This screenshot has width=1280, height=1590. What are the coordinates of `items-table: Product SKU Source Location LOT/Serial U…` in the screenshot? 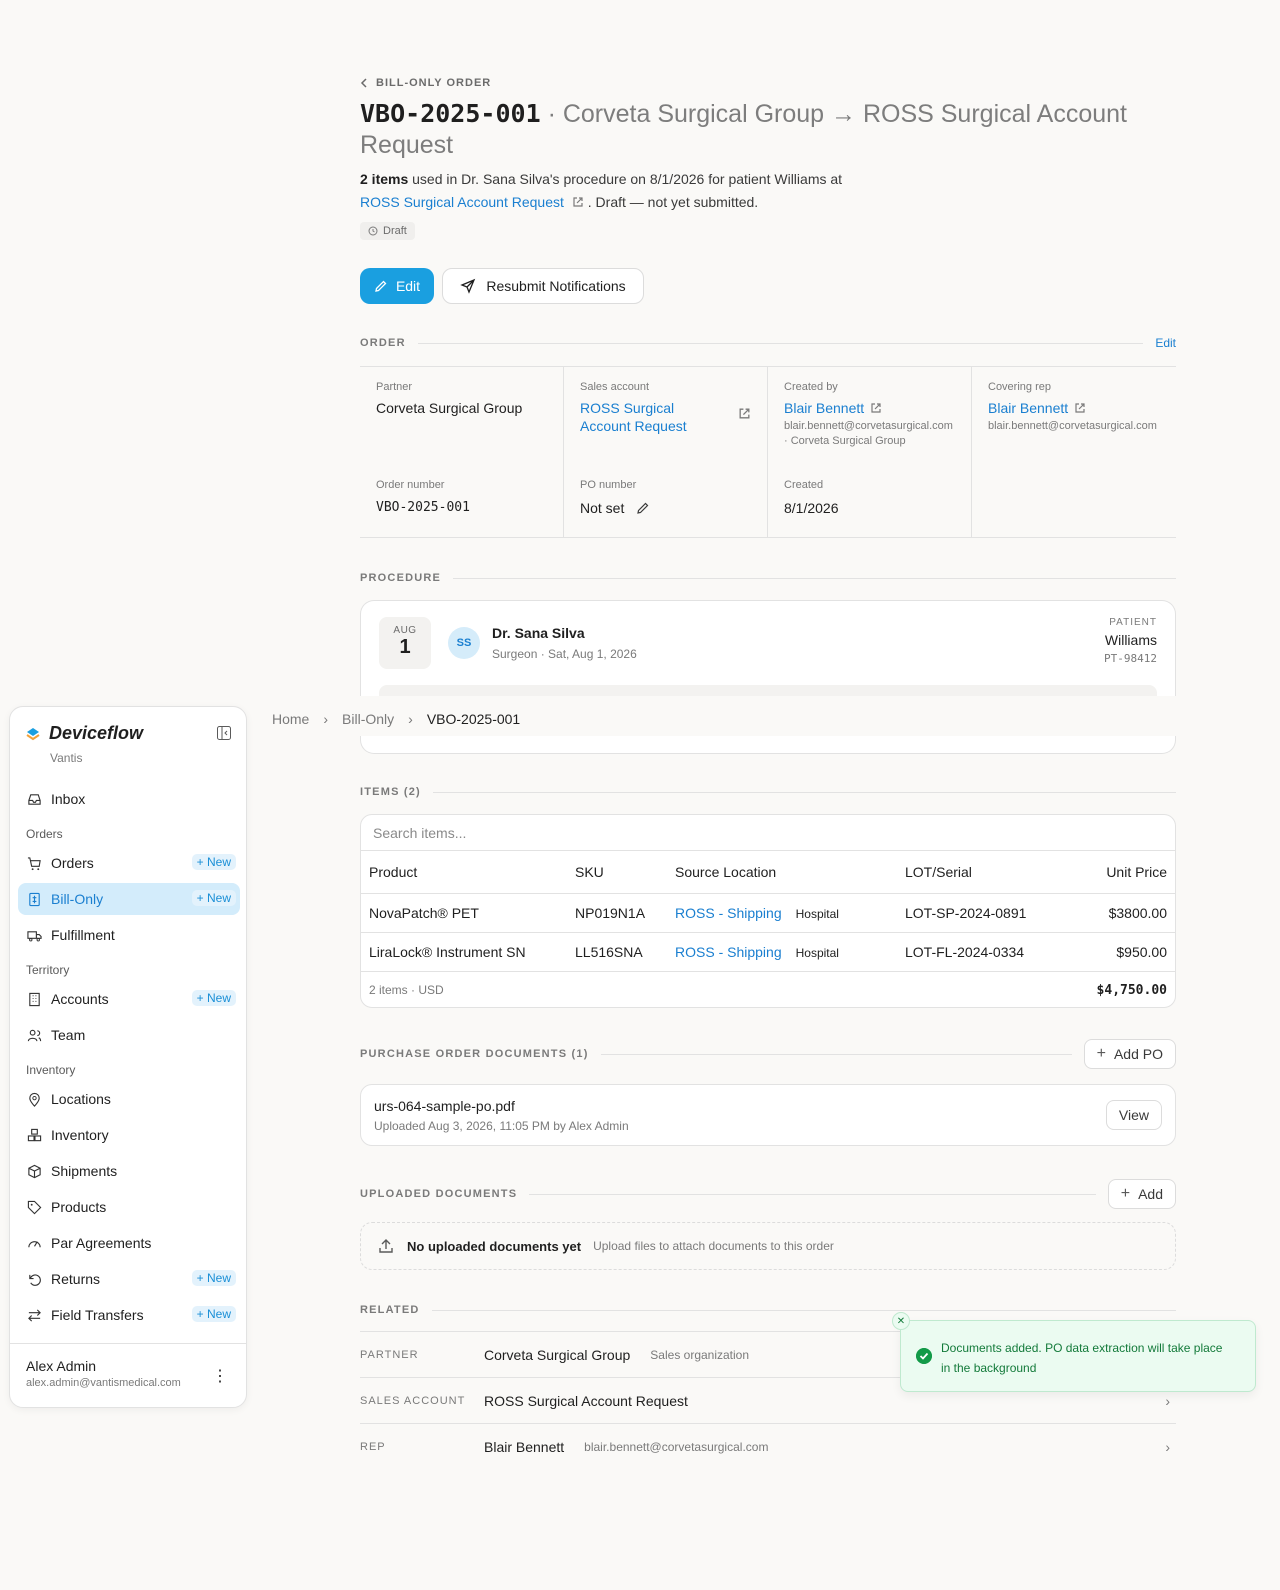 It's located at (768, 911).